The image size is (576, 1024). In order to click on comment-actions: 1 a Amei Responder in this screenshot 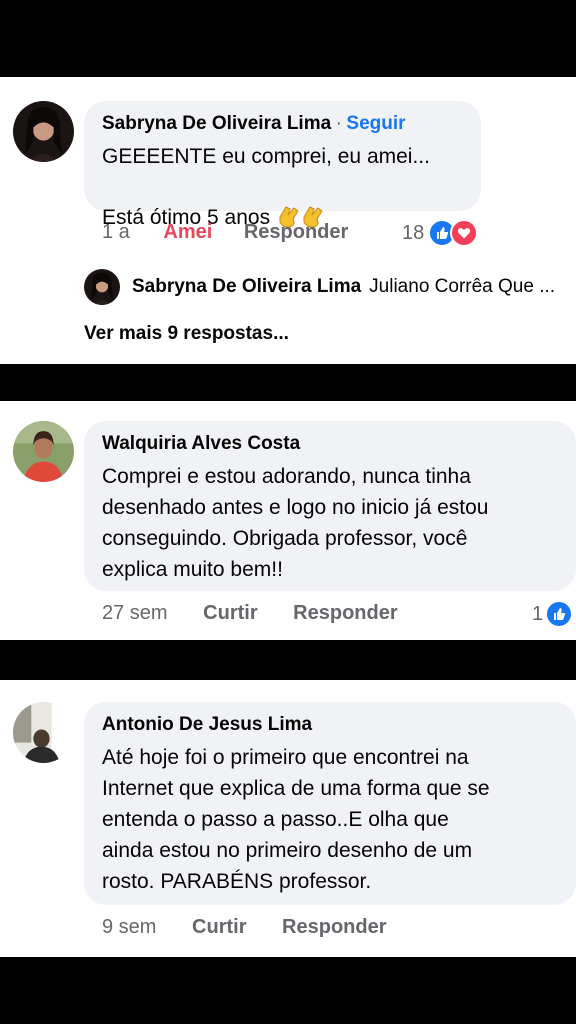, I will do `click(225, 232)`.